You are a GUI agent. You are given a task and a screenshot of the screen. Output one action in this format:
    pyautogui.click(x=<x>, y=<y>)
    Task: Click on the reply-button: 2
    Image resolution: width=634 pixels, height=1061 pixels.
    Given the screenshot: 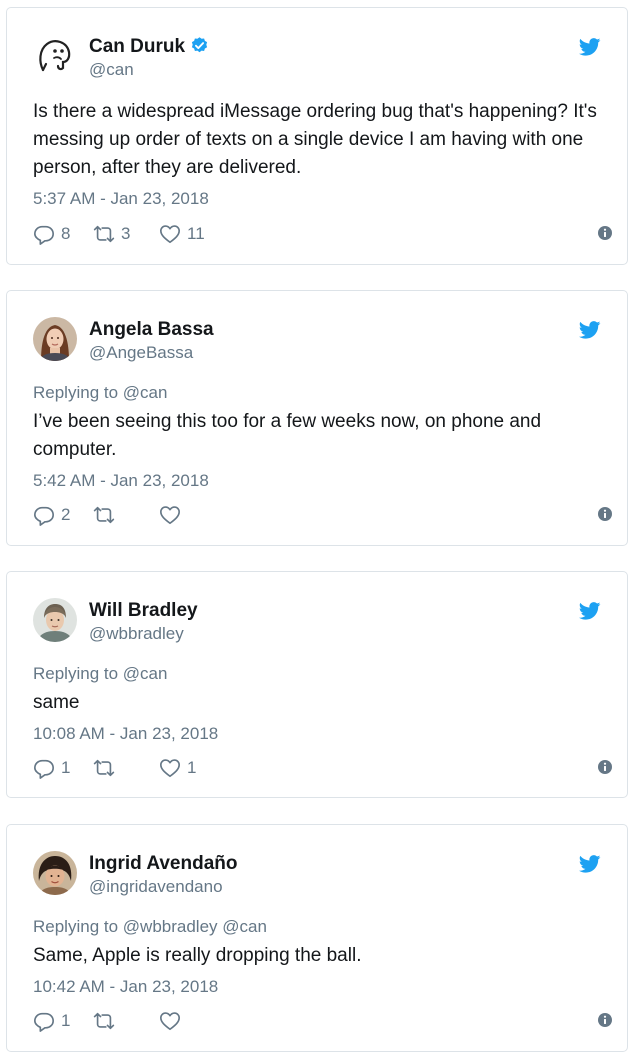 What is the action you would take?
    pyautogui.click(x=51, y=515)
    